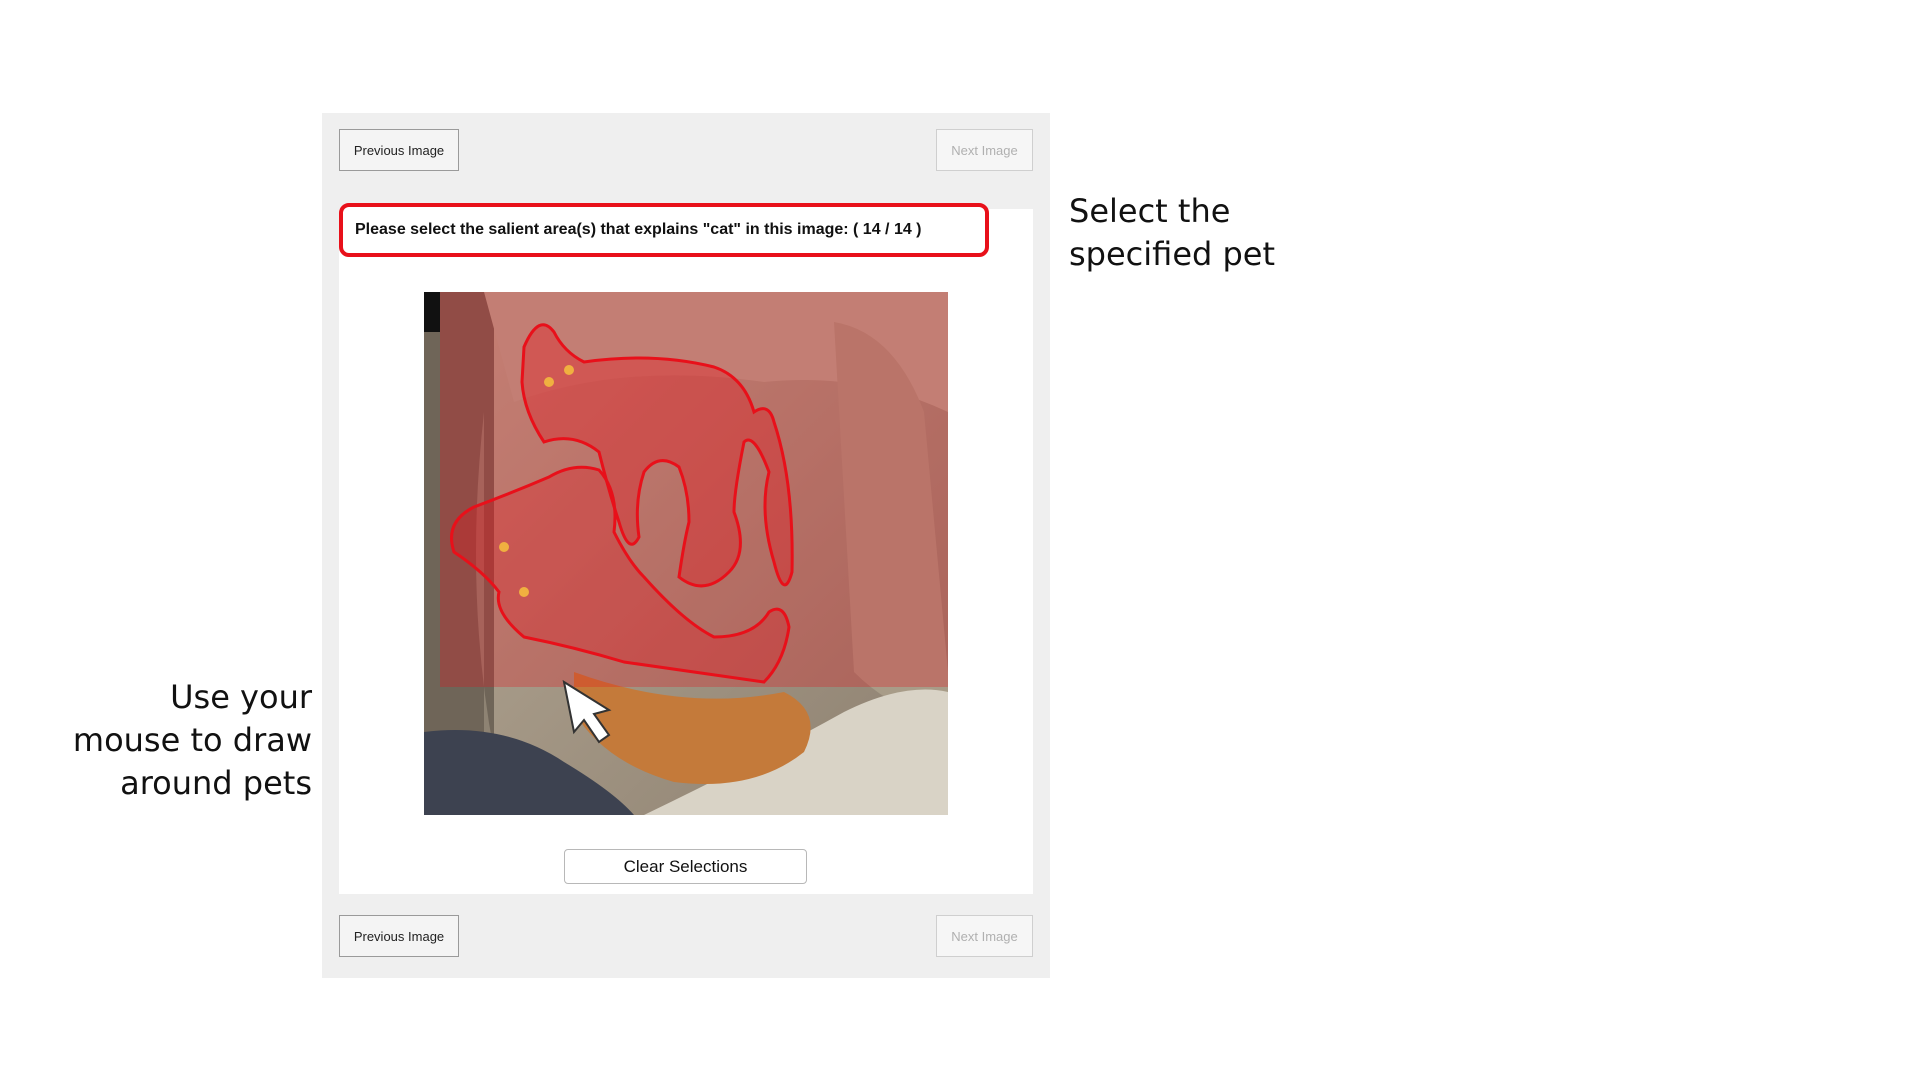 Image resolution: width=1920 pixels, height=1080 pixels. I want to click on instruction-draw-around: Use your mouse to draw around pets, so click(191, 740).